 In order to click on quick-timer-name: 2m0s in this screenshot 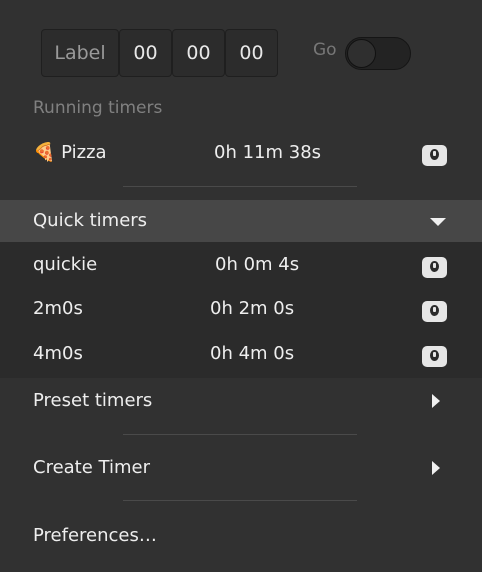, I will do `click(58, 308)`.